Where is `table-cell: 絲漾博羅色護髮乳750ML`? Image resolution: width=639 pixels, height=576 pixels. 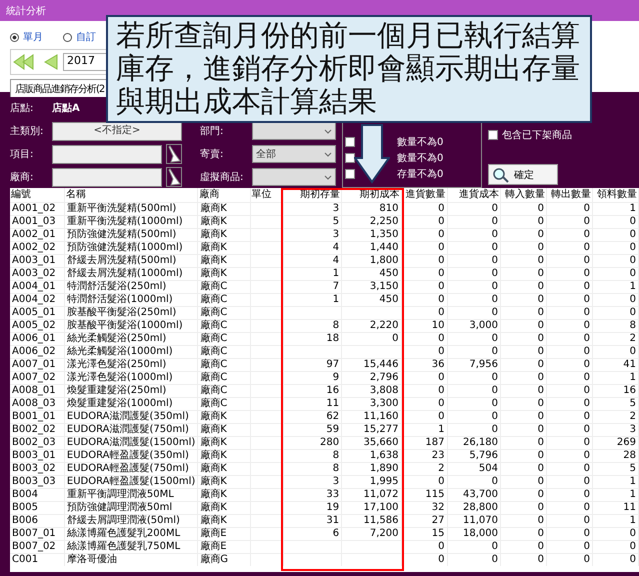
table-cell: 絲漾博羅色護髮乳750ML is located at coordinates (123, 546).